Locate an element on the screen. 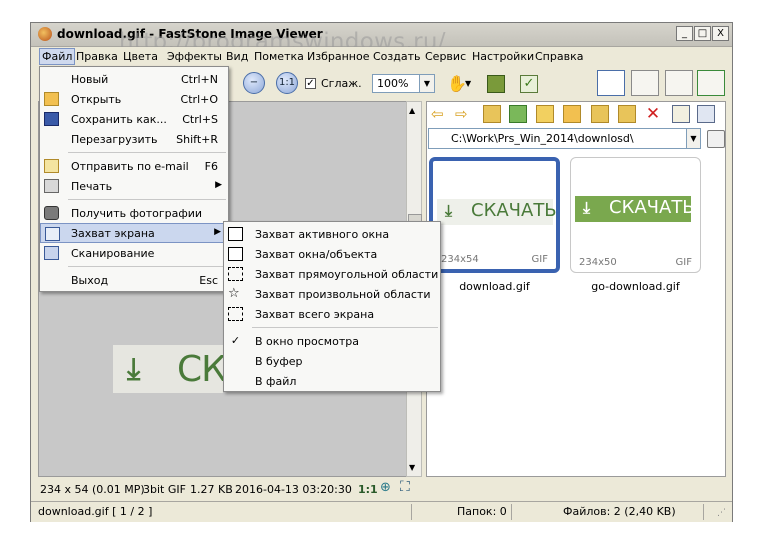  scroll-down-icon: ▼ is located at coordinates (412, 467).